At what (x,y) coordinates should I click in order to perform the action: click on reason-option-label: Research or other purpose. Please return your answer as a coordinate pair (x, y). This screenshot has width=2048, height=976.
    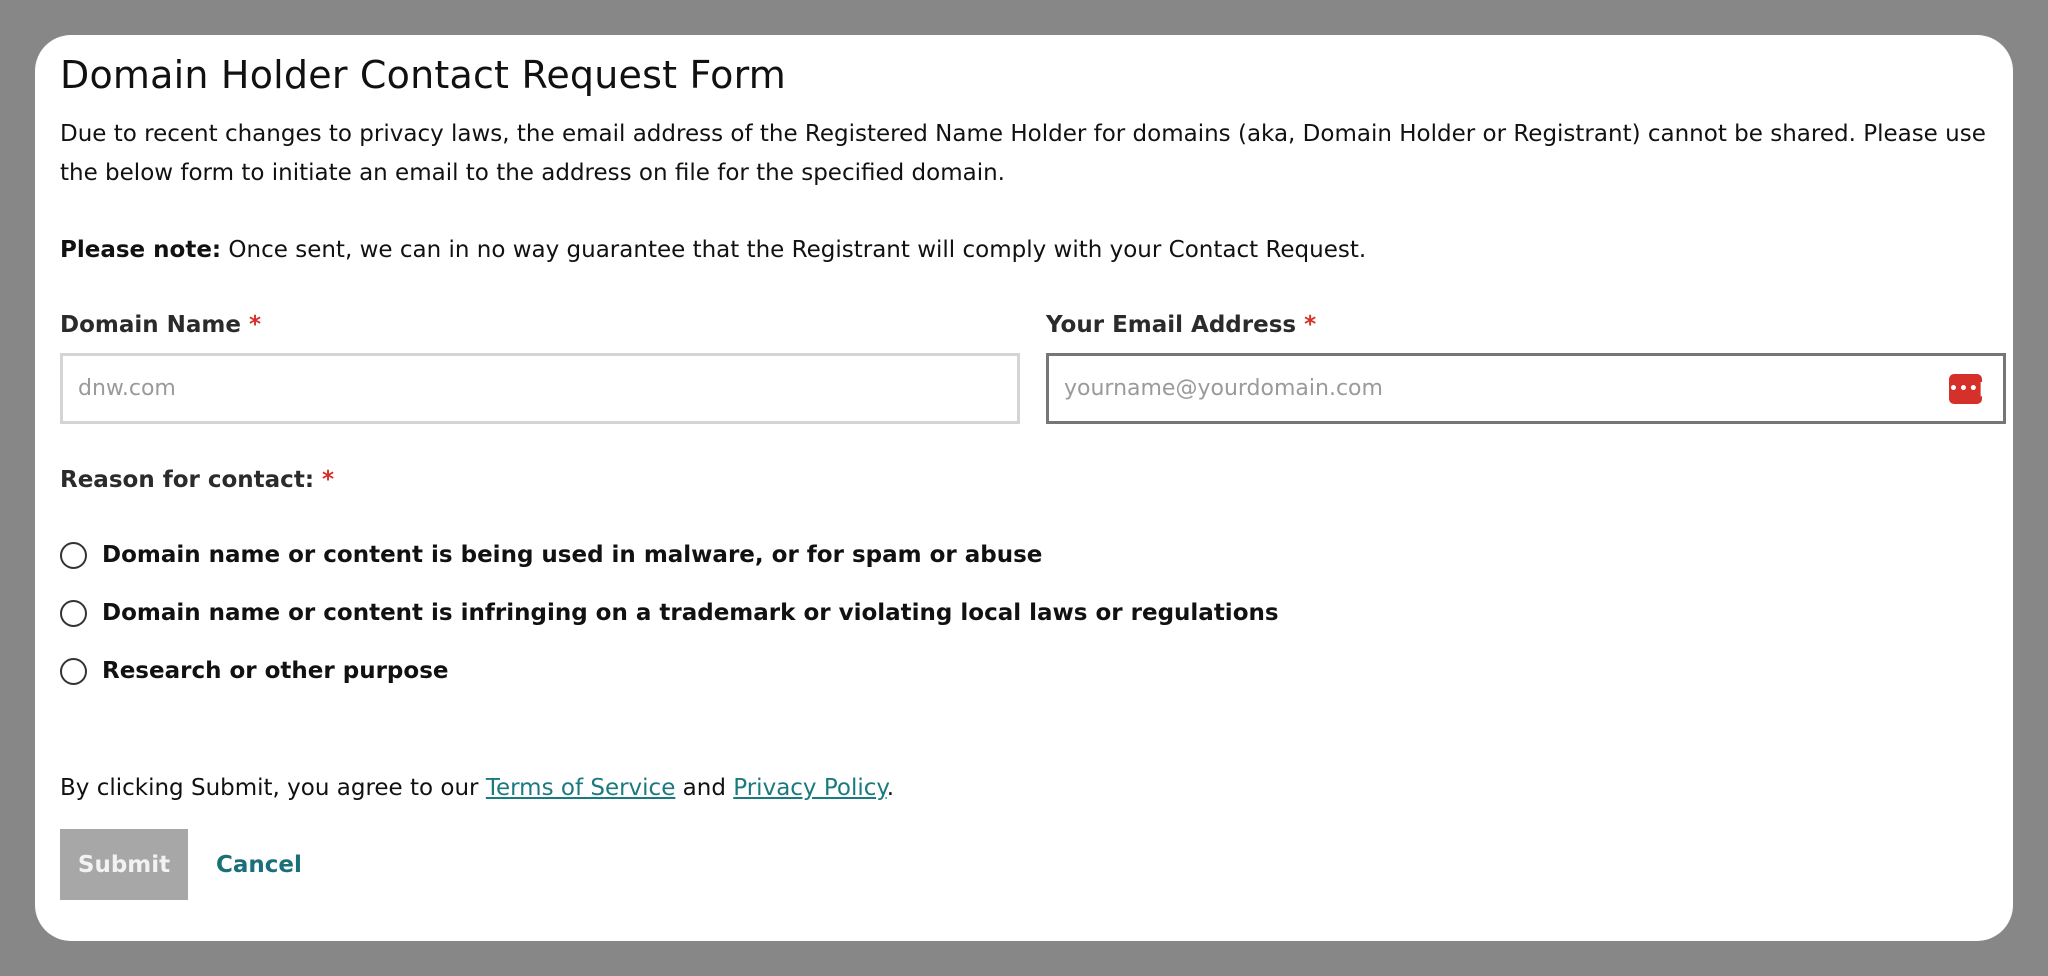
    Looking at the image, I should click on (275, 671).